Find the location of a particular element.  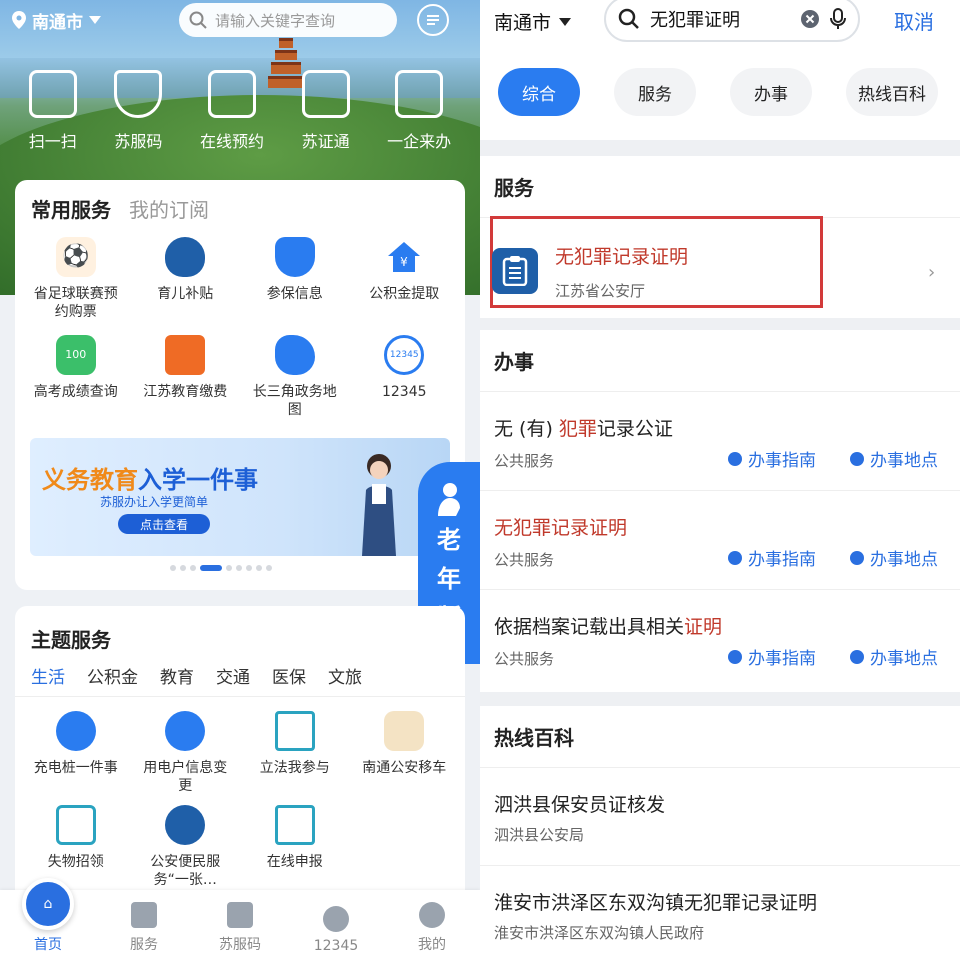

hotline-item: 淮安市洪泽区东双沟镇无犯罪记录证明 淮安市洪泽区东双沟镇人民政府 is located at coordinates (720, 913).